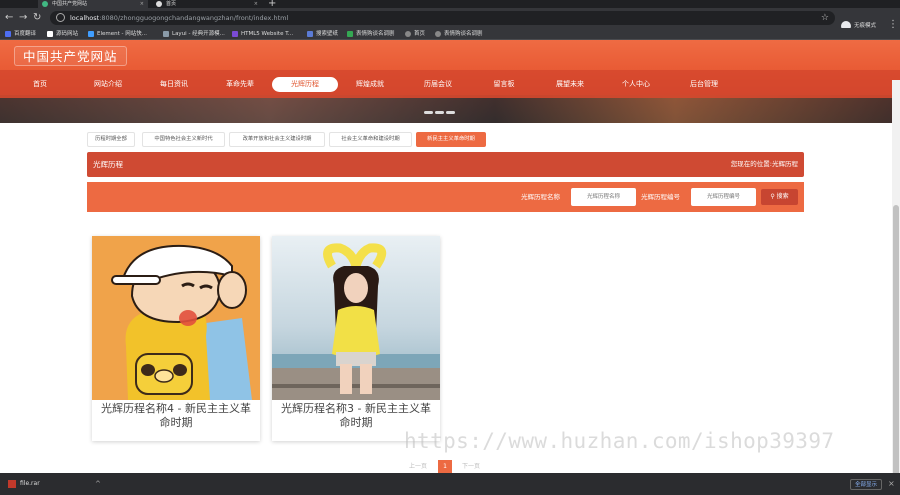  Describe the element at coordinates (445, 197) in the screenshot. I see `search-panel: 光辉历程名称 光辉历程编号 ⚲ 搜索` at that location.